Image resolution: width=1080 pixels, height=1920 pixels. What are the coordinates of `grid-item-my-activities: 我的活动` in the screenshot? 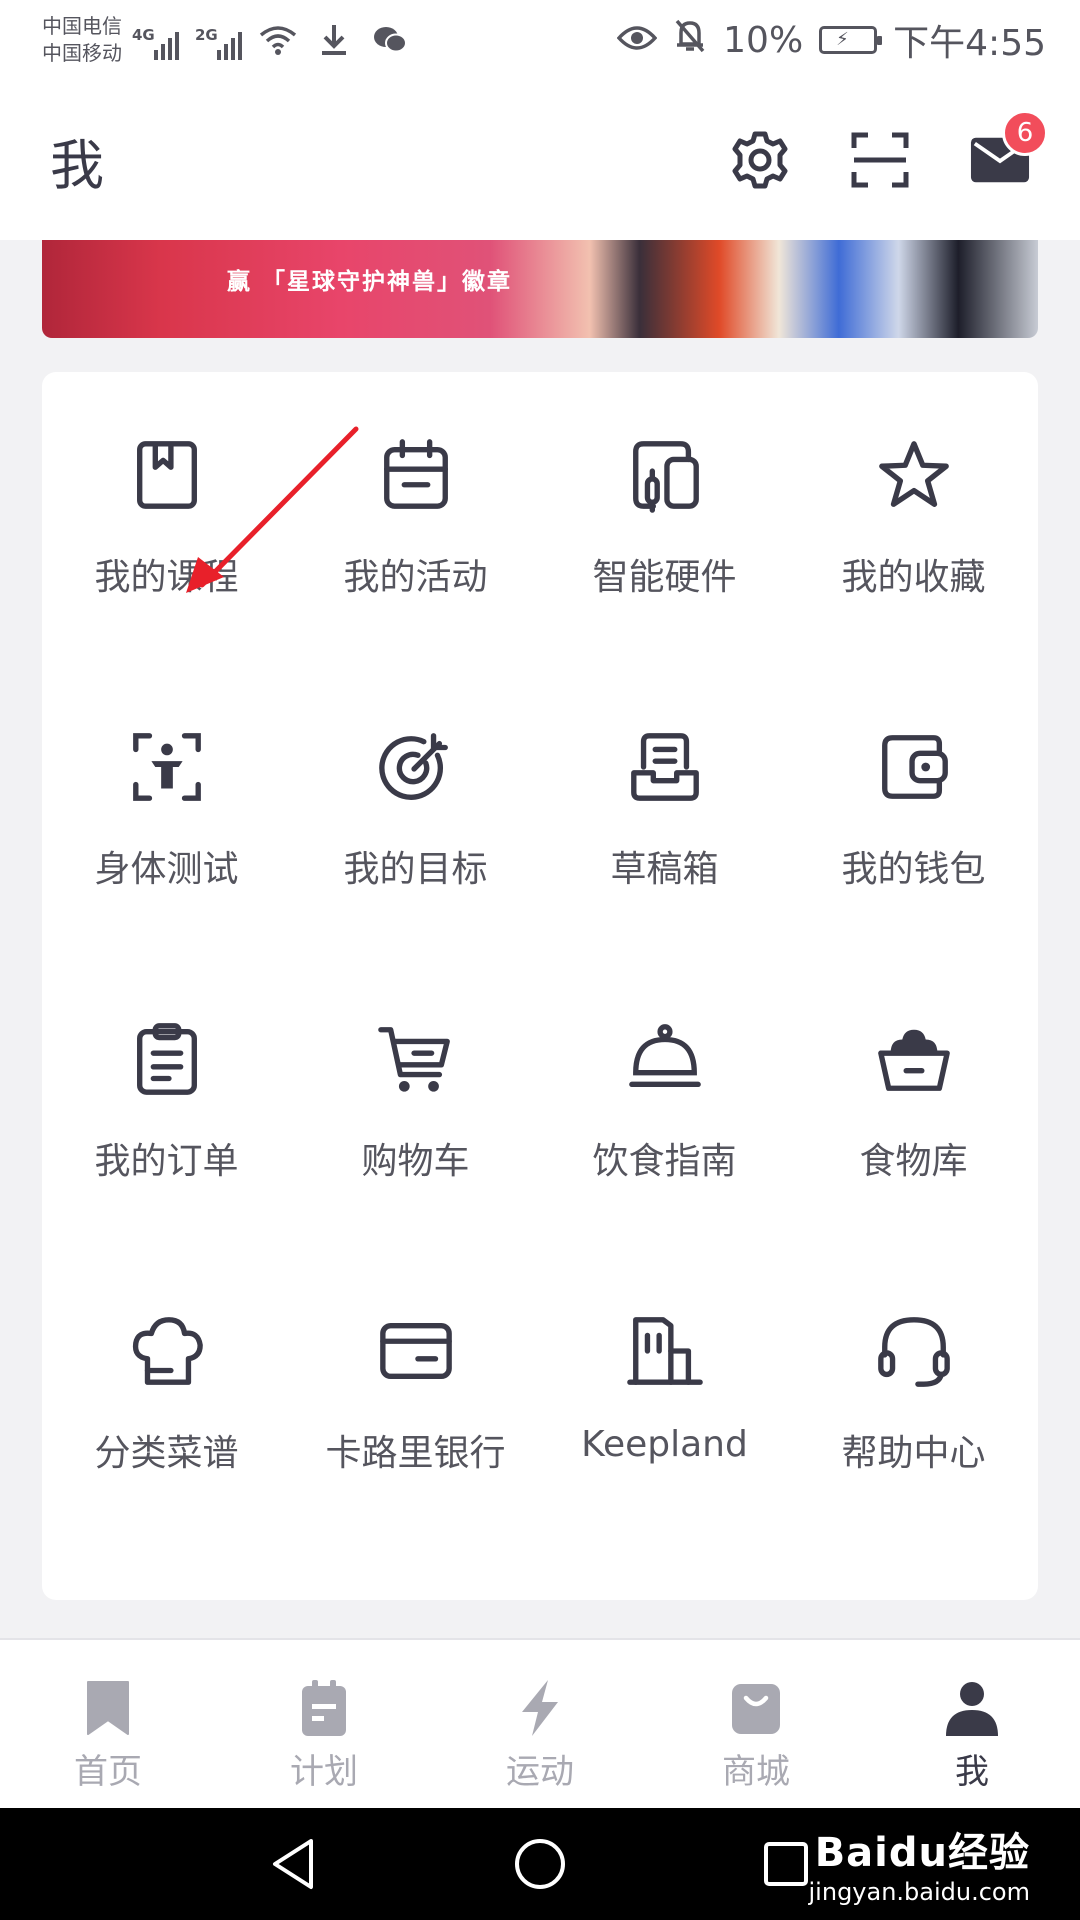 It's located at (415, 558).